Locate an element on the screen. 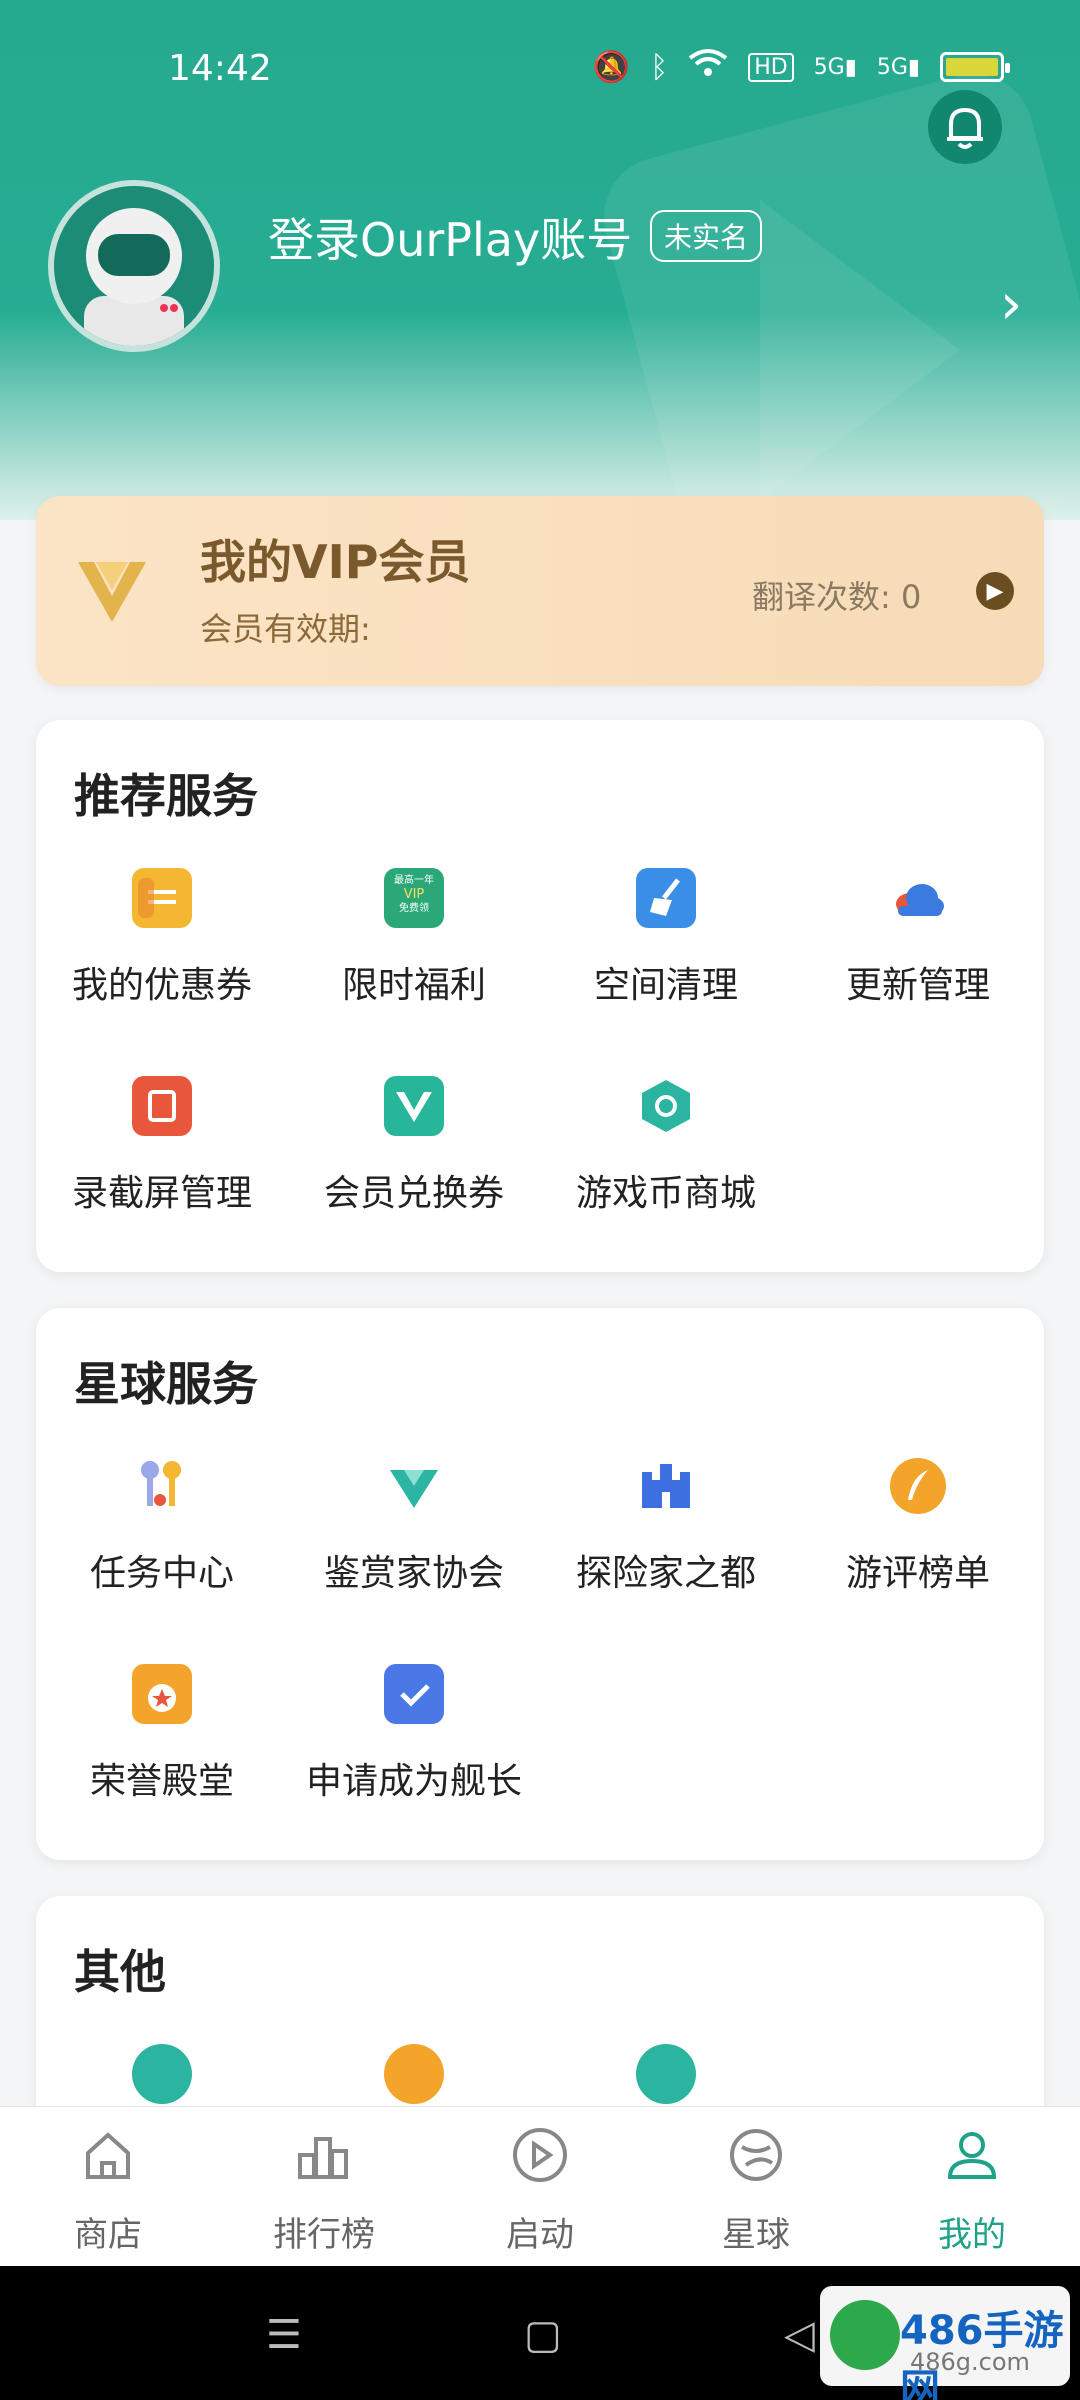 Image resolution: width=1080 pixels, height=2400 pixels. checkbox-icon is located at coordinates (414, 1694).